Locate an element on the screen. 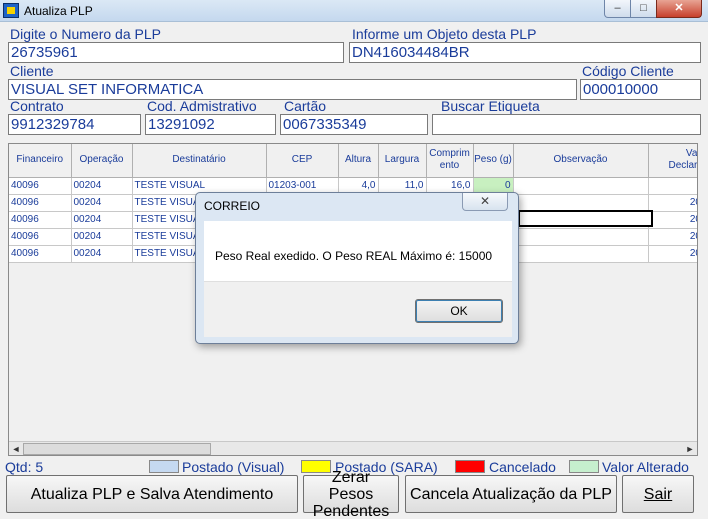 The height and width of the screenshot is (519, 708). buscar-etiqueta-label: Buscar Etiqueta is located at coordinates (490, 106).